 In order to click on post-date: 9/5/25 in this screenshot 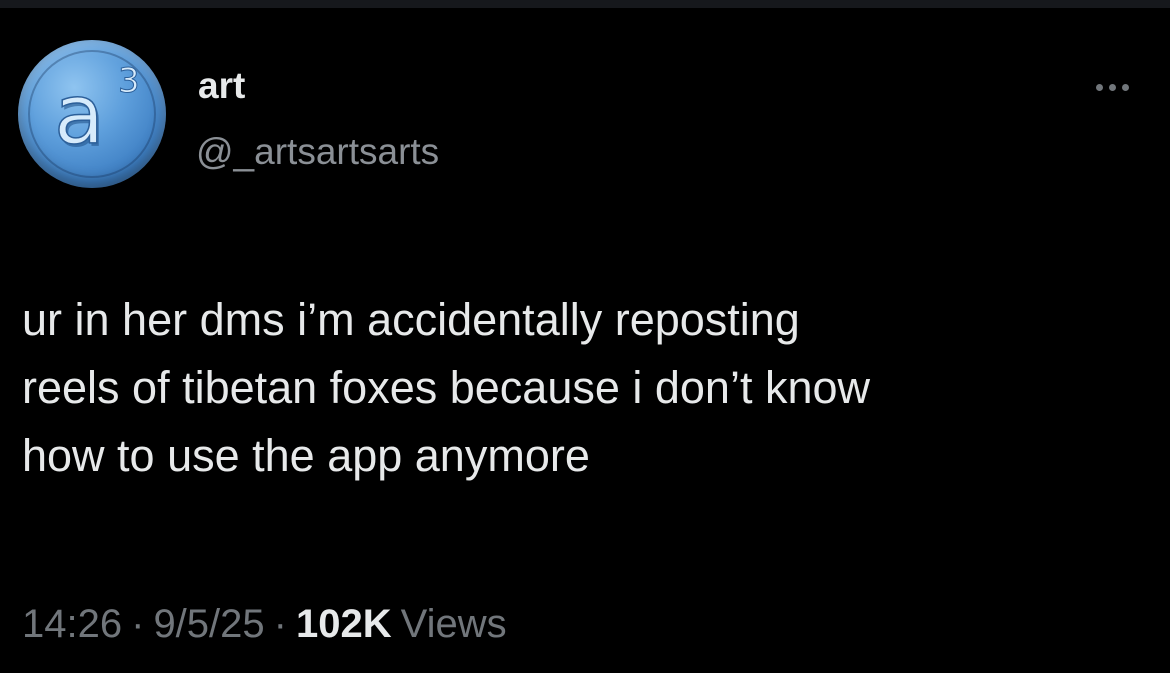, I will do `click(208, 624)`.